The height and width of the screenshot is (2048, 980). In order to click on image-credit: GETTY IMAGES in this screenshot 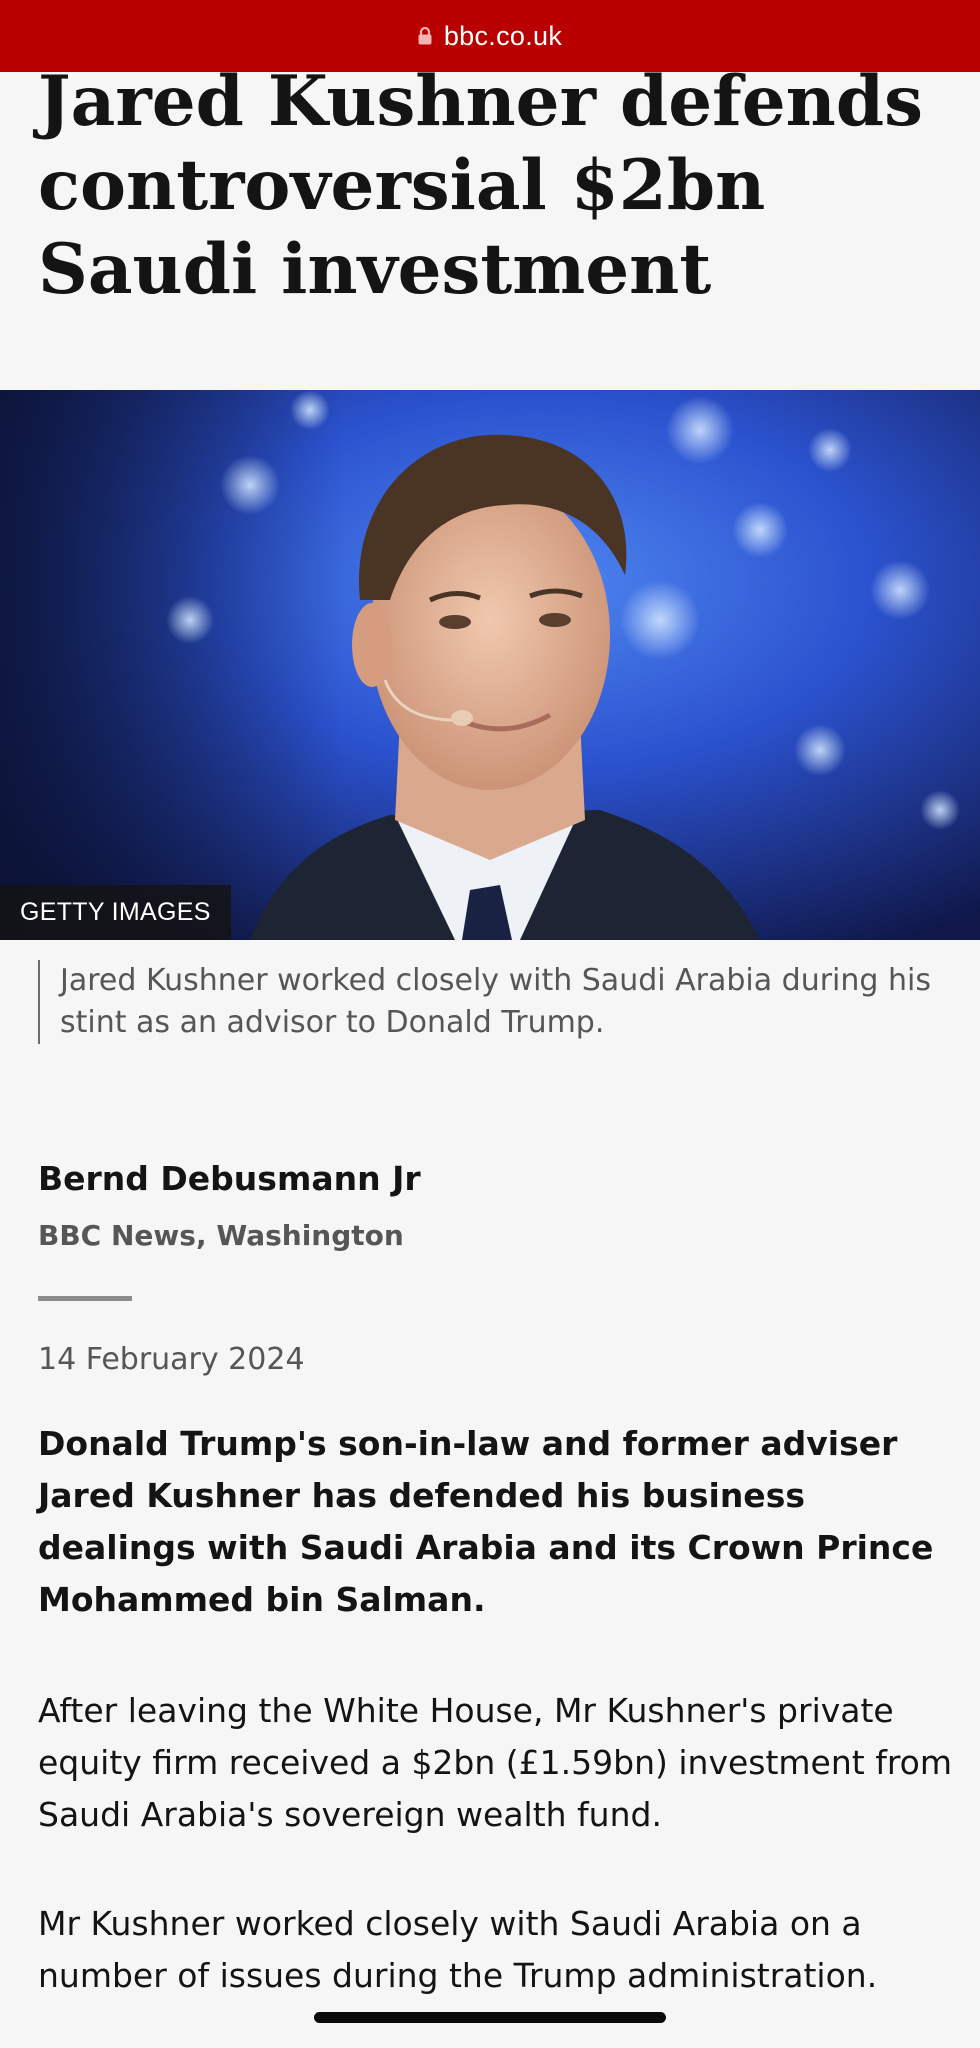, I will do `click(115, 912)`.